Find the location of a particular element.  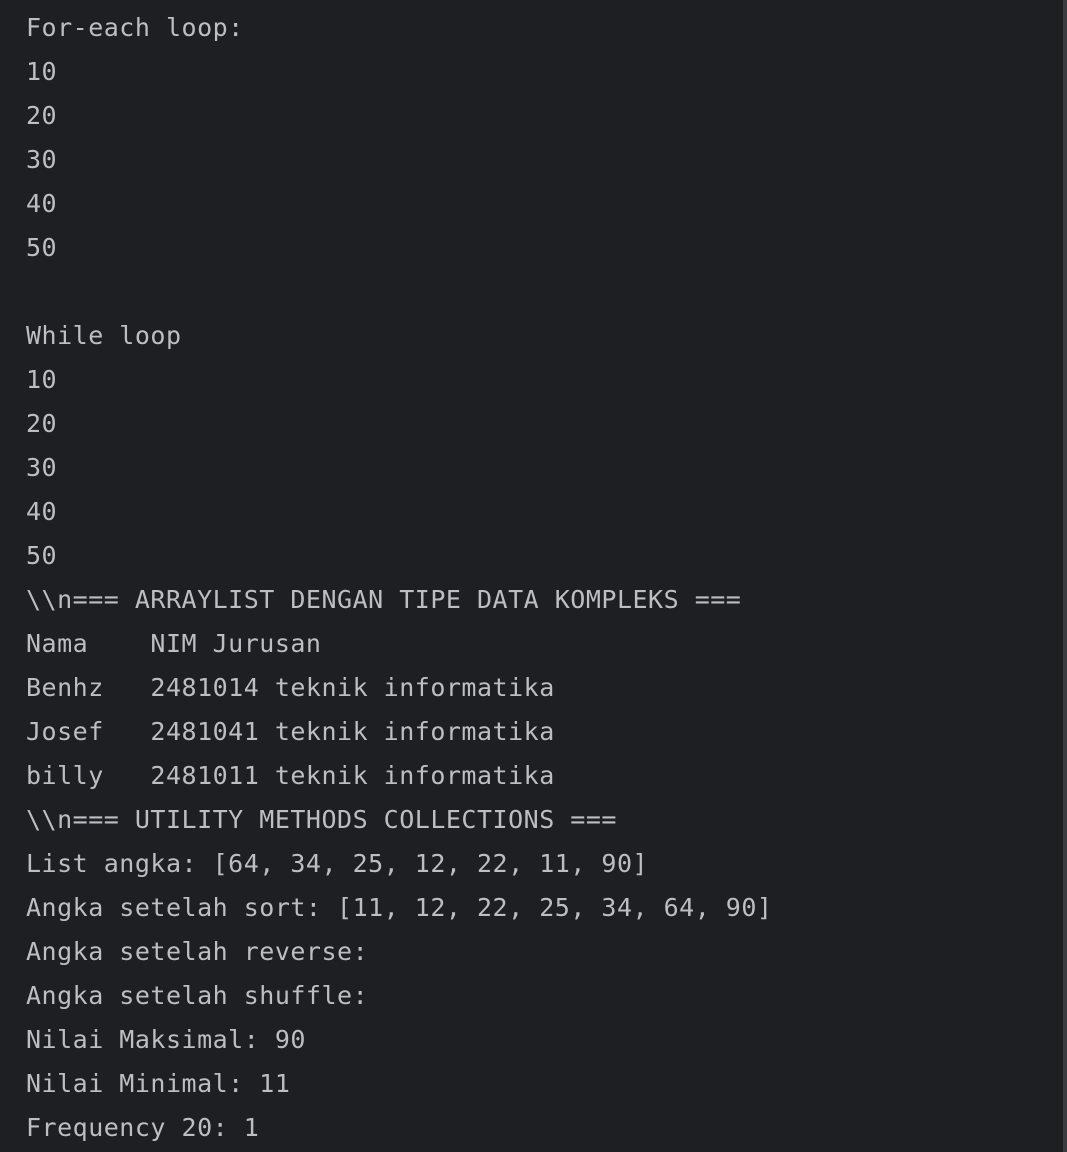

console-line: Nama NIM Jurusan is located at coordinates (174, 643).